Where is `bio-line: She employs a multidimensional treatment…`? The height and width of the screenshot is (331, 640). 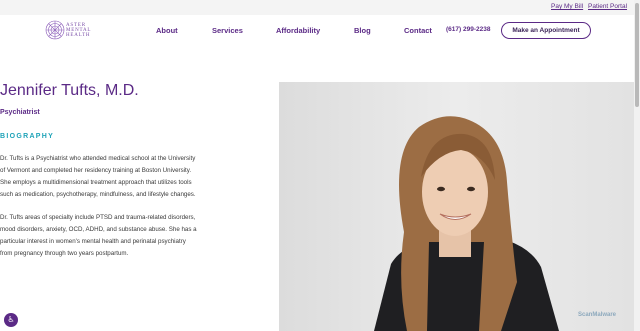 bio-line: She employs a multidimensional treatment… is located at coordinates (96, 182).